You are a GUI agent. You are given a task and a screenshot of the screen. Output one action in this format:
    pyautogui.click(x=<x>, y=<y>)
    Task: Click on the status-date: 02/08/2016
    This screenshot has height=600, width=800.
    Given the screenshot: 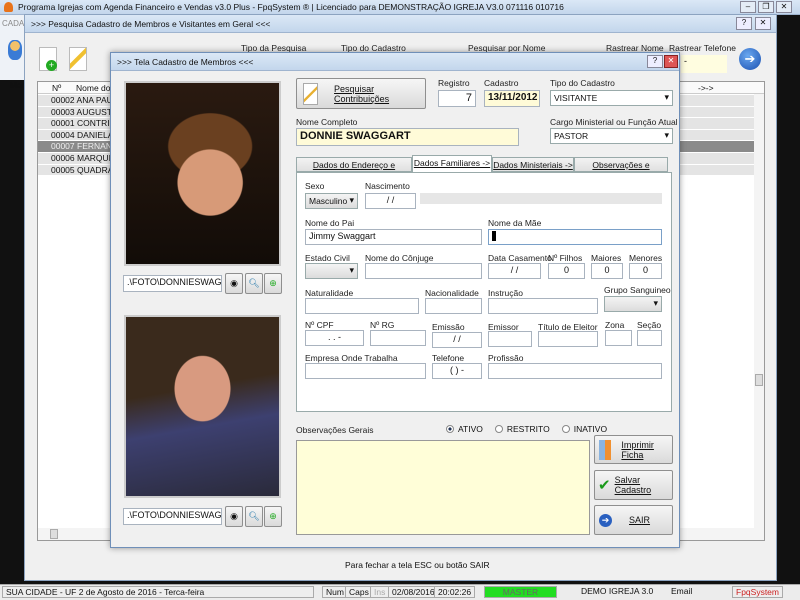 What is the action you would take?
    pyautogui.click(x=413, y=592)
    